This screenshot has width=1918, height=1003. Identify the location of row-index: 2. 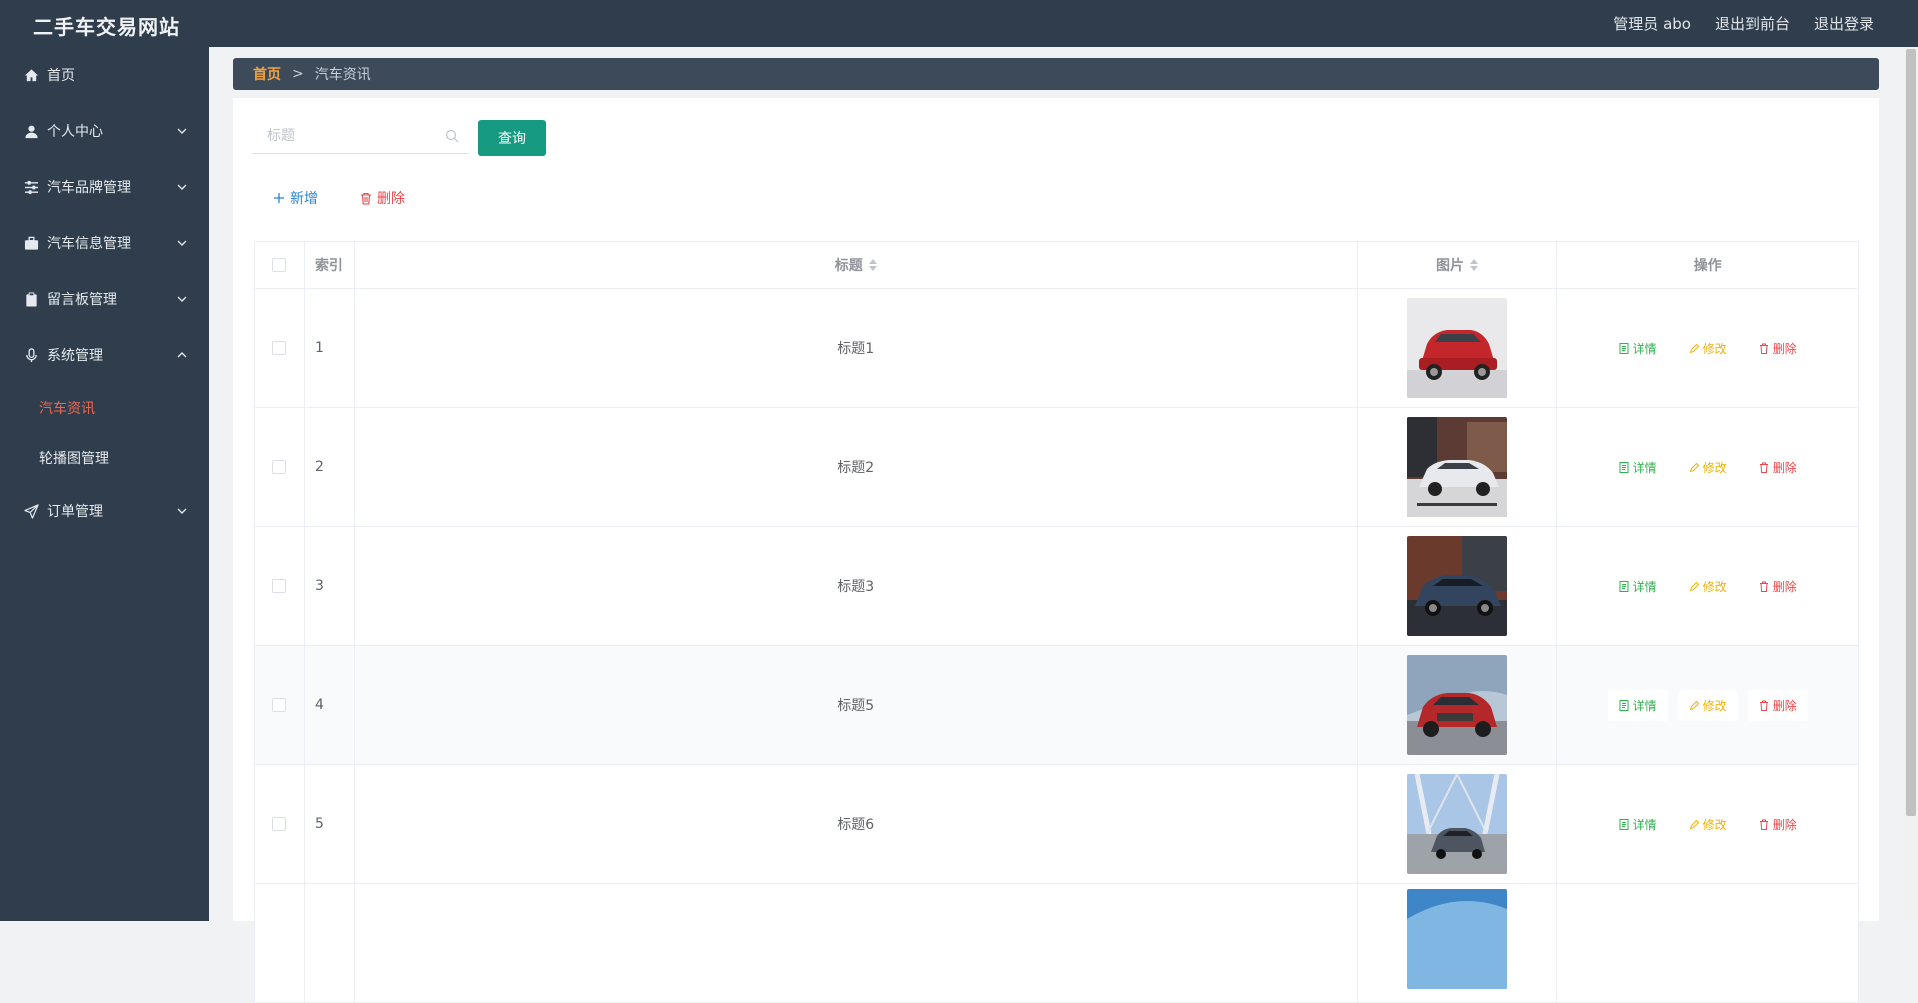
(330, 467).